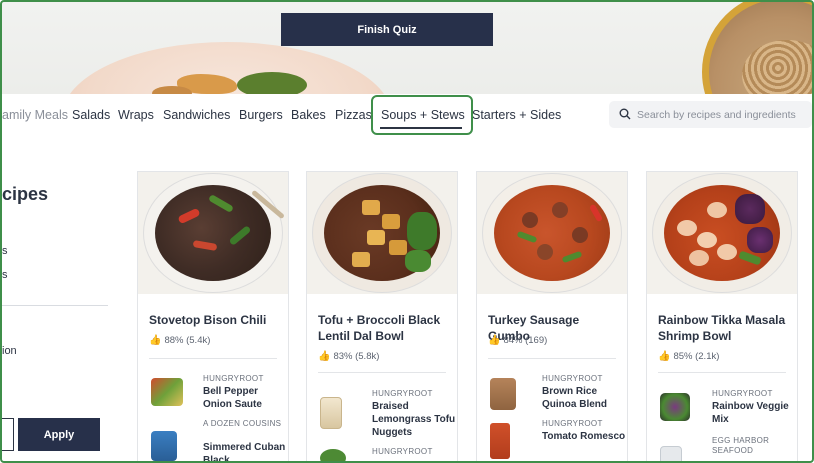  Describe the element at coordinates (180, 340) in the screenshot. I see `recipe-rating: 👍 88% (5.4k)` at that location.